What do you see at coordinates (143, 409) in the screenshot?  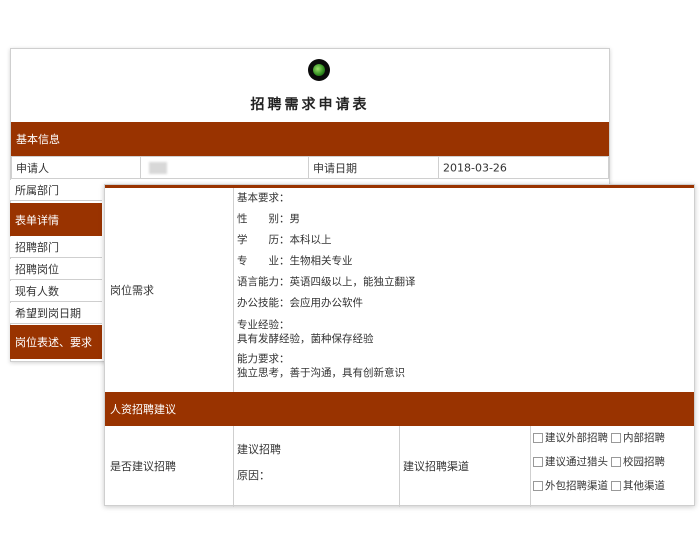 I see `hr-suggestion-title: 人资招聘建议` at bounding box center [143, 409].